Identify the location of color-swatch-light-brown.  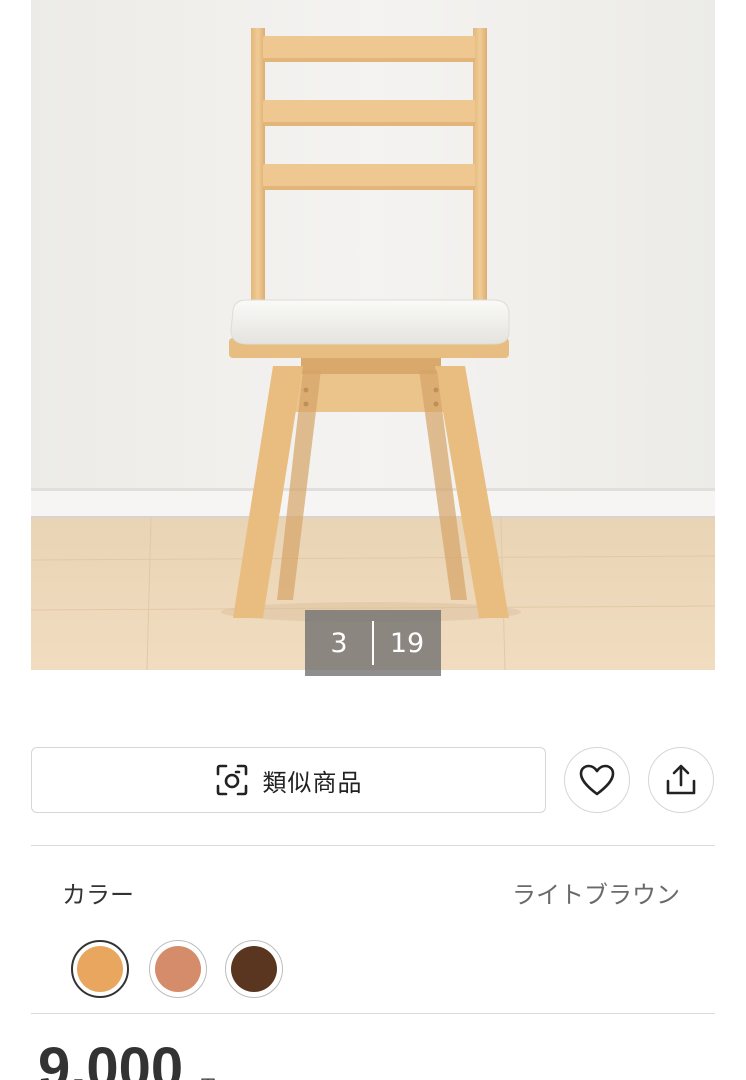
(100, 969).